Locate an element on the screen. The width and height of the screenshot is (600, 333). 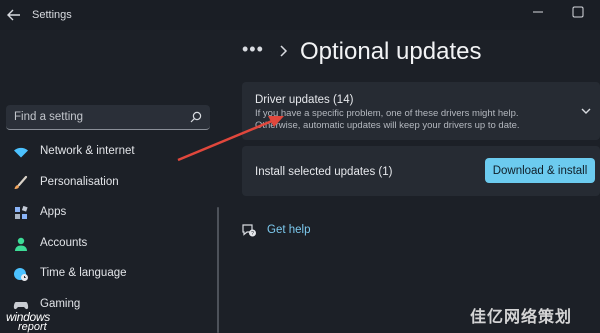
wifi-icon is located at coordinates (21, 152).